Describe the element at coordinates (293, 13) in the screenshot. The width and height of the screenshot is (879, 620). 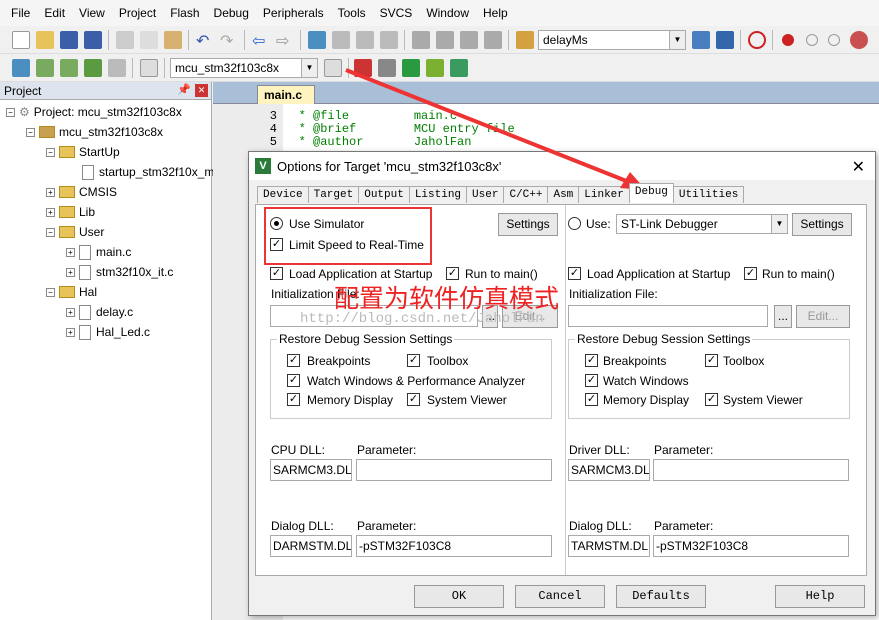
I see `menu-item: Peripherals` at that location.